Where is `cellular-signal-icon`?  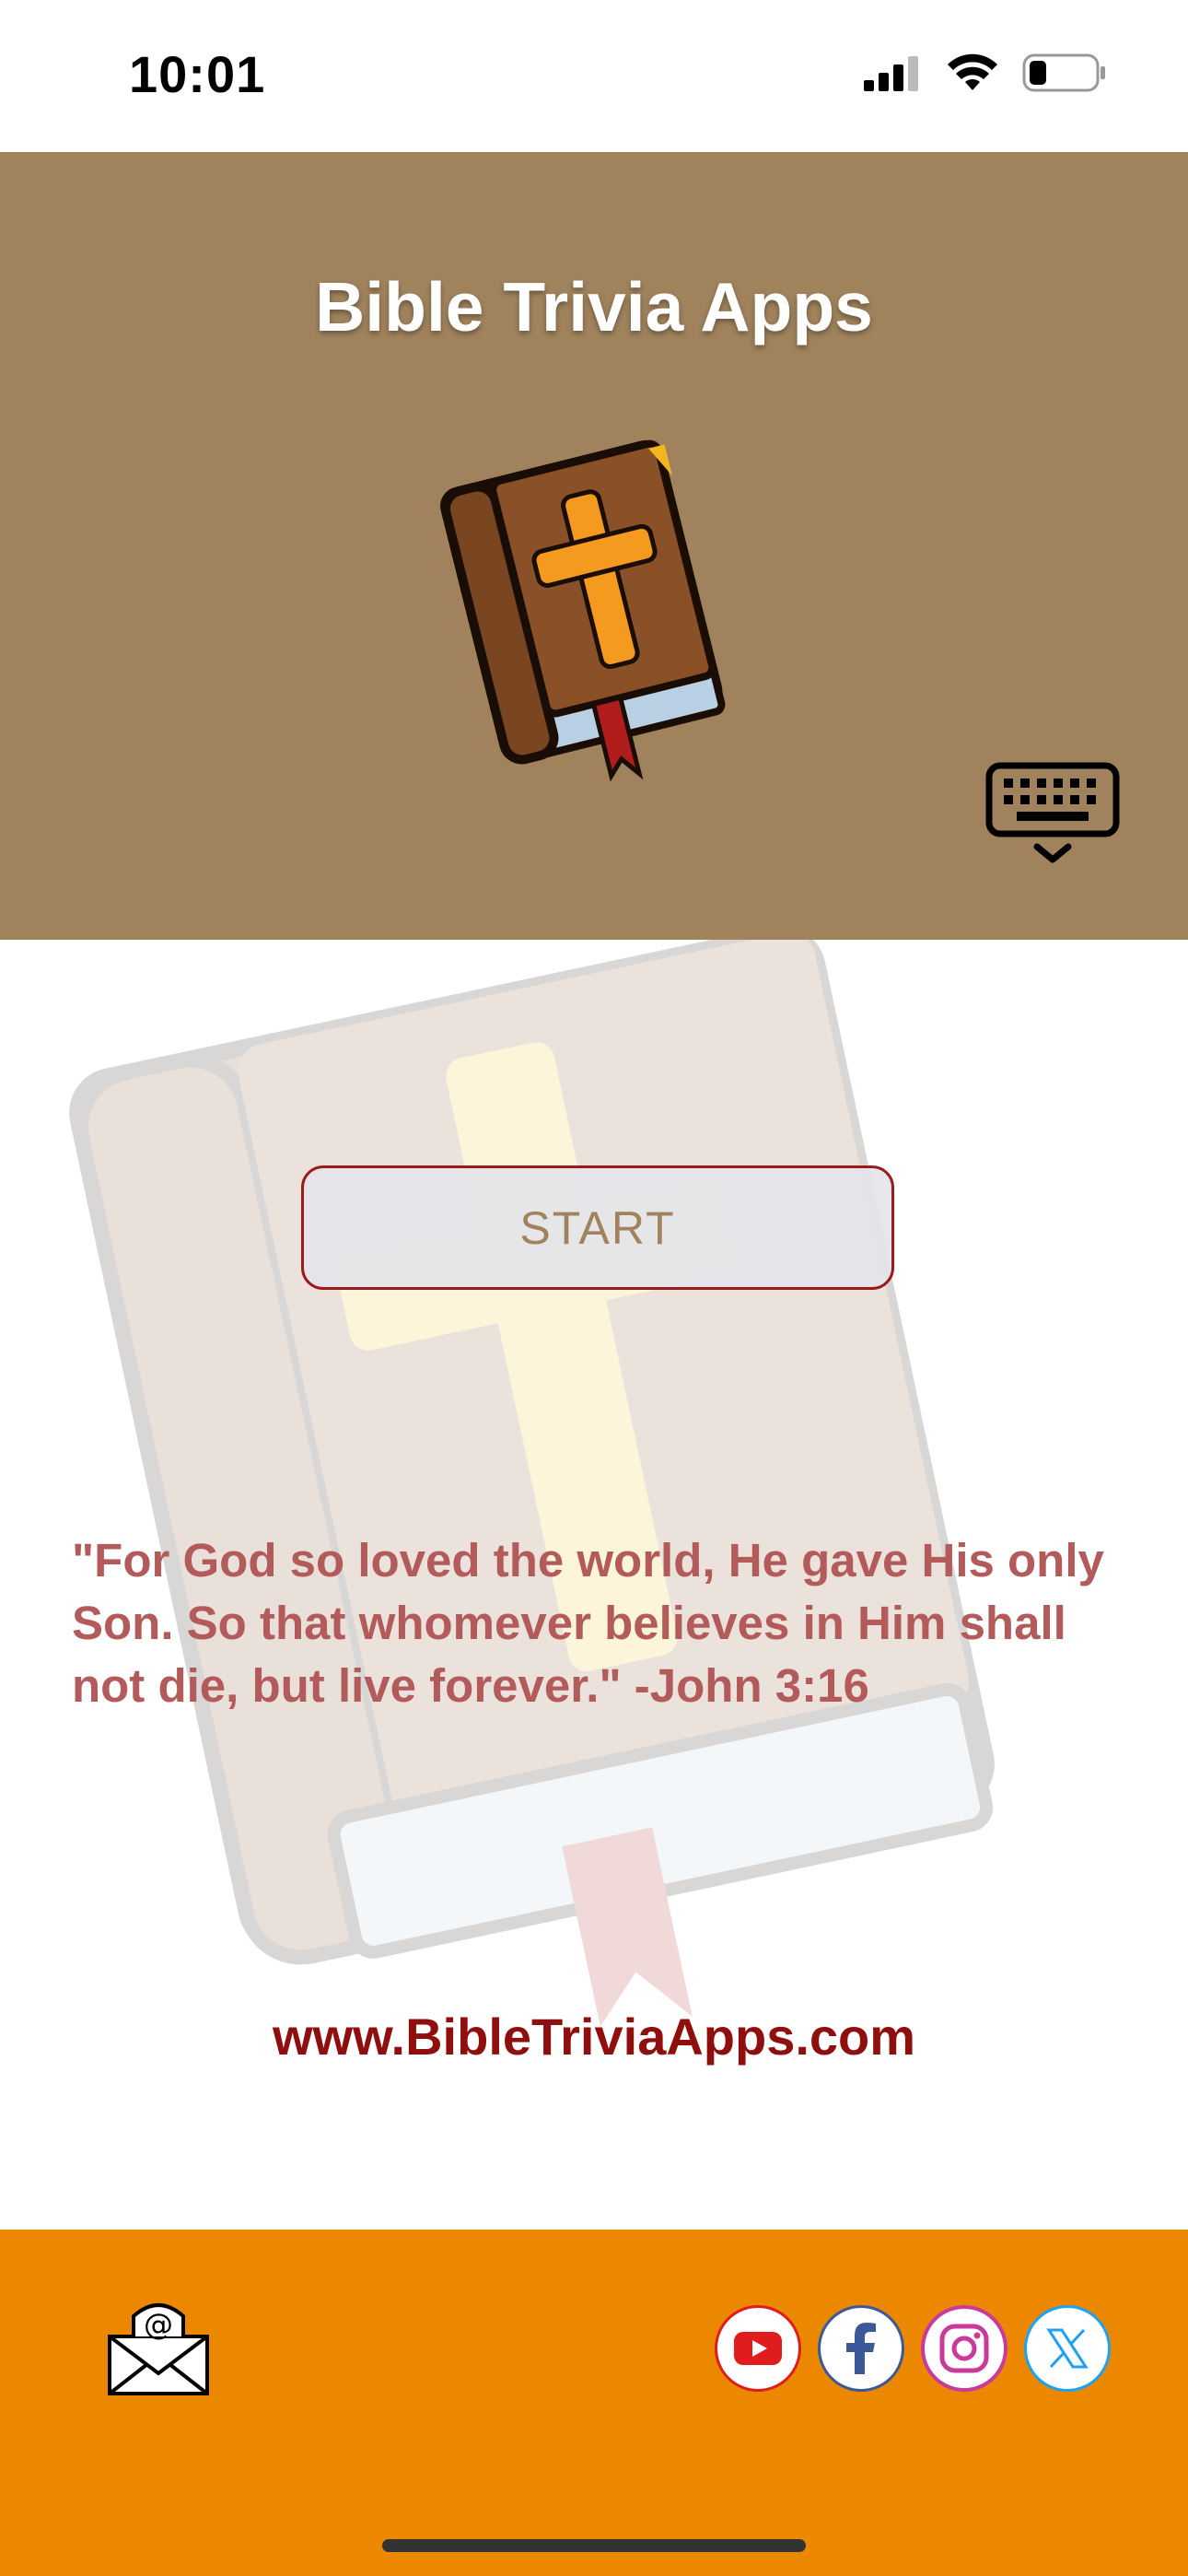
cellular-signal-icon is located at coordinates (891, 73).